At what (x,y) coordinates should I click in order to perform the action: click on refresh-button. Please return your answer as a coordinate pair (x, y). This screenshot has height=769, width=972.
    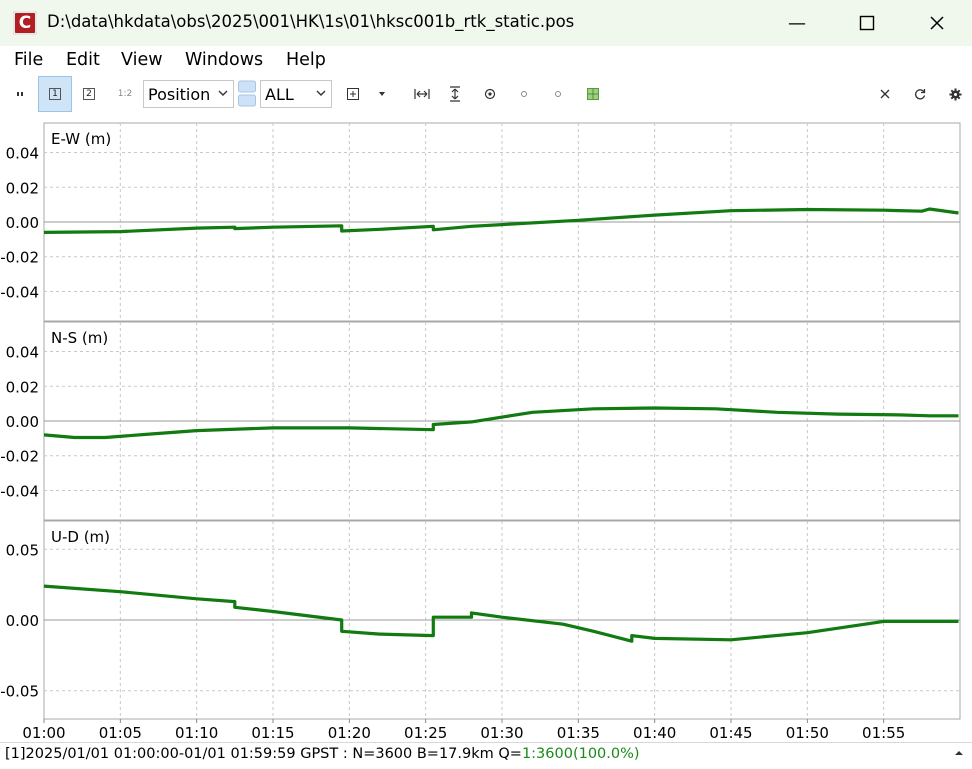
    Looking at the image, I should click on (920, 94).